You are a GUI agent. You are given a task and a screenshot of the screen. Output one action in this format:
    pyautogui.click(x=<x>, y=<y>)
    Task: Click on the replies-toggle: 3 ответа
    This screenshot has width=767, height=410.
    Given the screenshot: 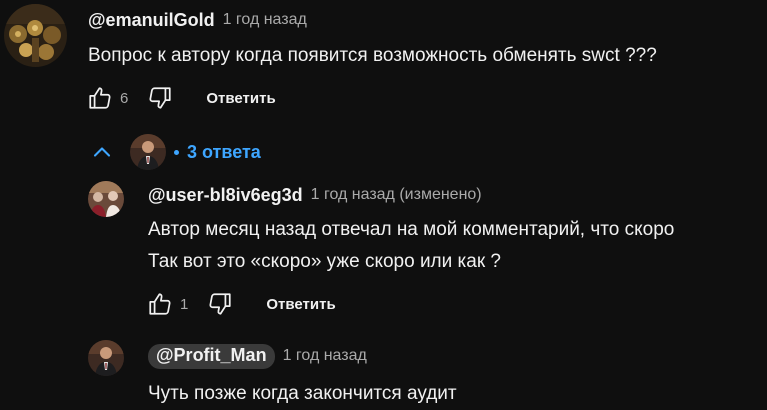 What is the action you would take?
    pyautogui.click(x=174, y=152)
    